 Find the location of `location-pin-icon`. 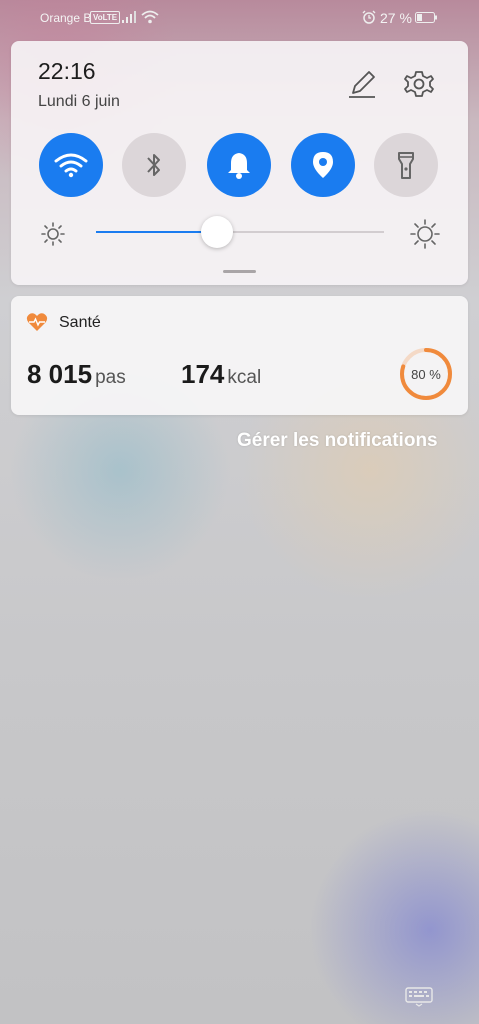

location-pin-icon is located at coordinates (323, 165).